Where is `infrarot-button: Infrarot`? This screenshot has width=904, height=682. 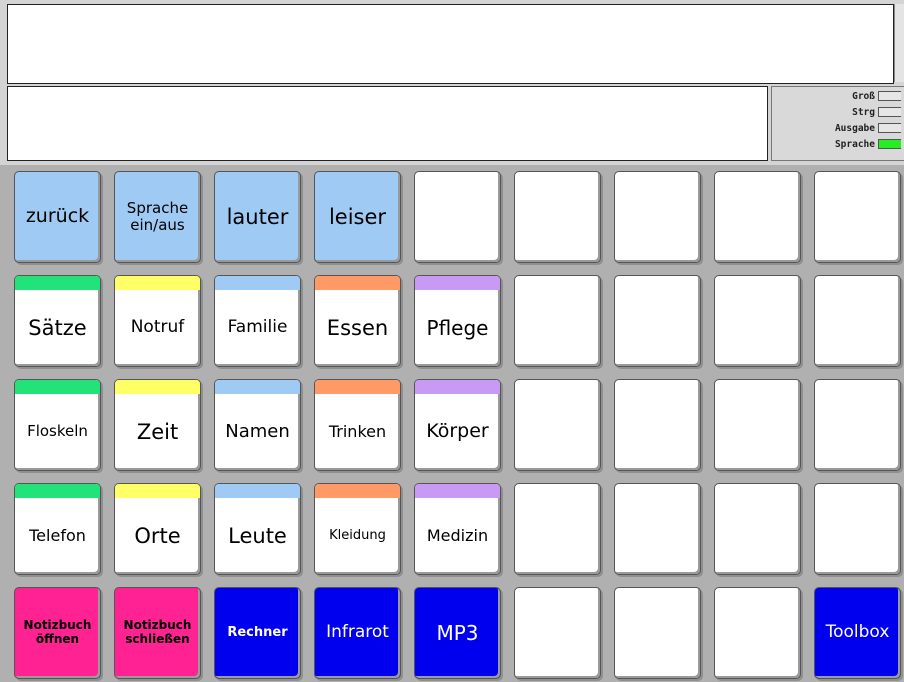 infrarot-button: Infrarot is located at coordinates (357, 633).